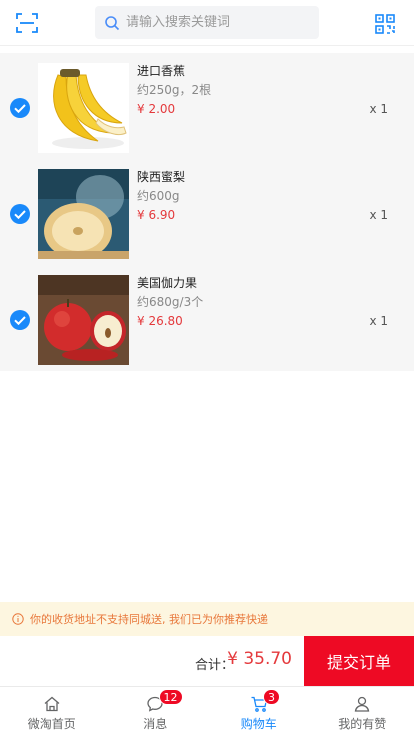  Describe the element at coordinates (27, 23) in the screenshot. I see `scan-icon` at that location.